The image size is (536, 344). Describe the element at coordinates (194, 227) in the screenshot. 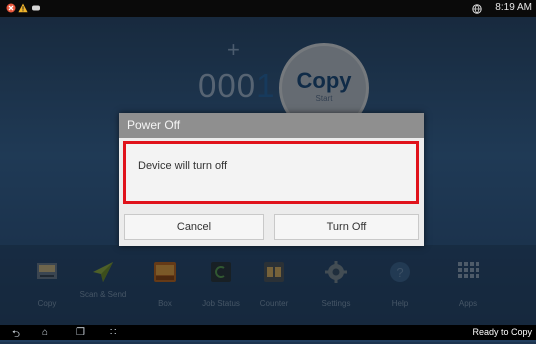

I see `cancel-button: Cancel` at that location.